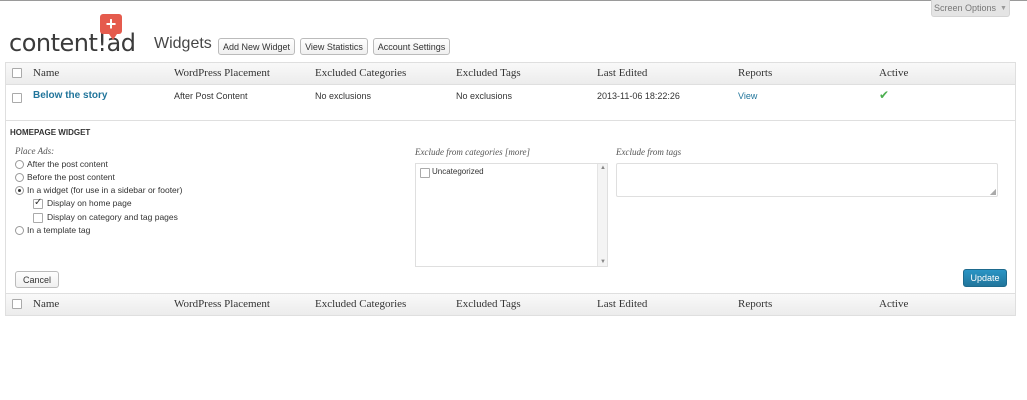 The height and width of the screenshot is (400, 1027). What do you see at coordinates (46, 73) in the screenshot?
I see `column-header-name: Name` at bounding box center [46, 73].